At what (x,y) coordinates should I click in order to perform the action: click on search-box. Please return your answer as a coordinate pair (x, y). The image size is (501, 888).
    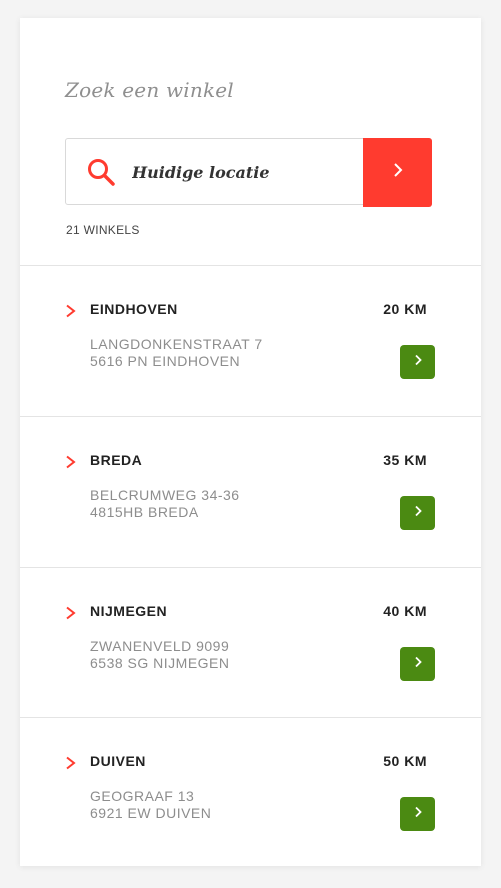
    Looking at the image, I should click on (248, 172).